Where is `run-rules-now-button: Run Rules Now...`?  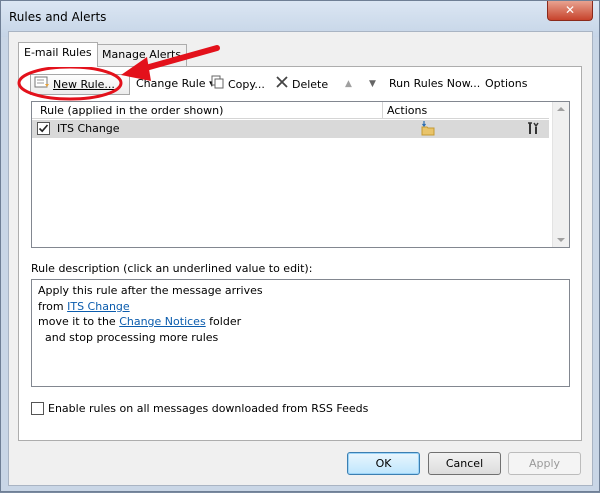 run-rules-now-button: Run Rules Now... is located at coordinates (434, 84).